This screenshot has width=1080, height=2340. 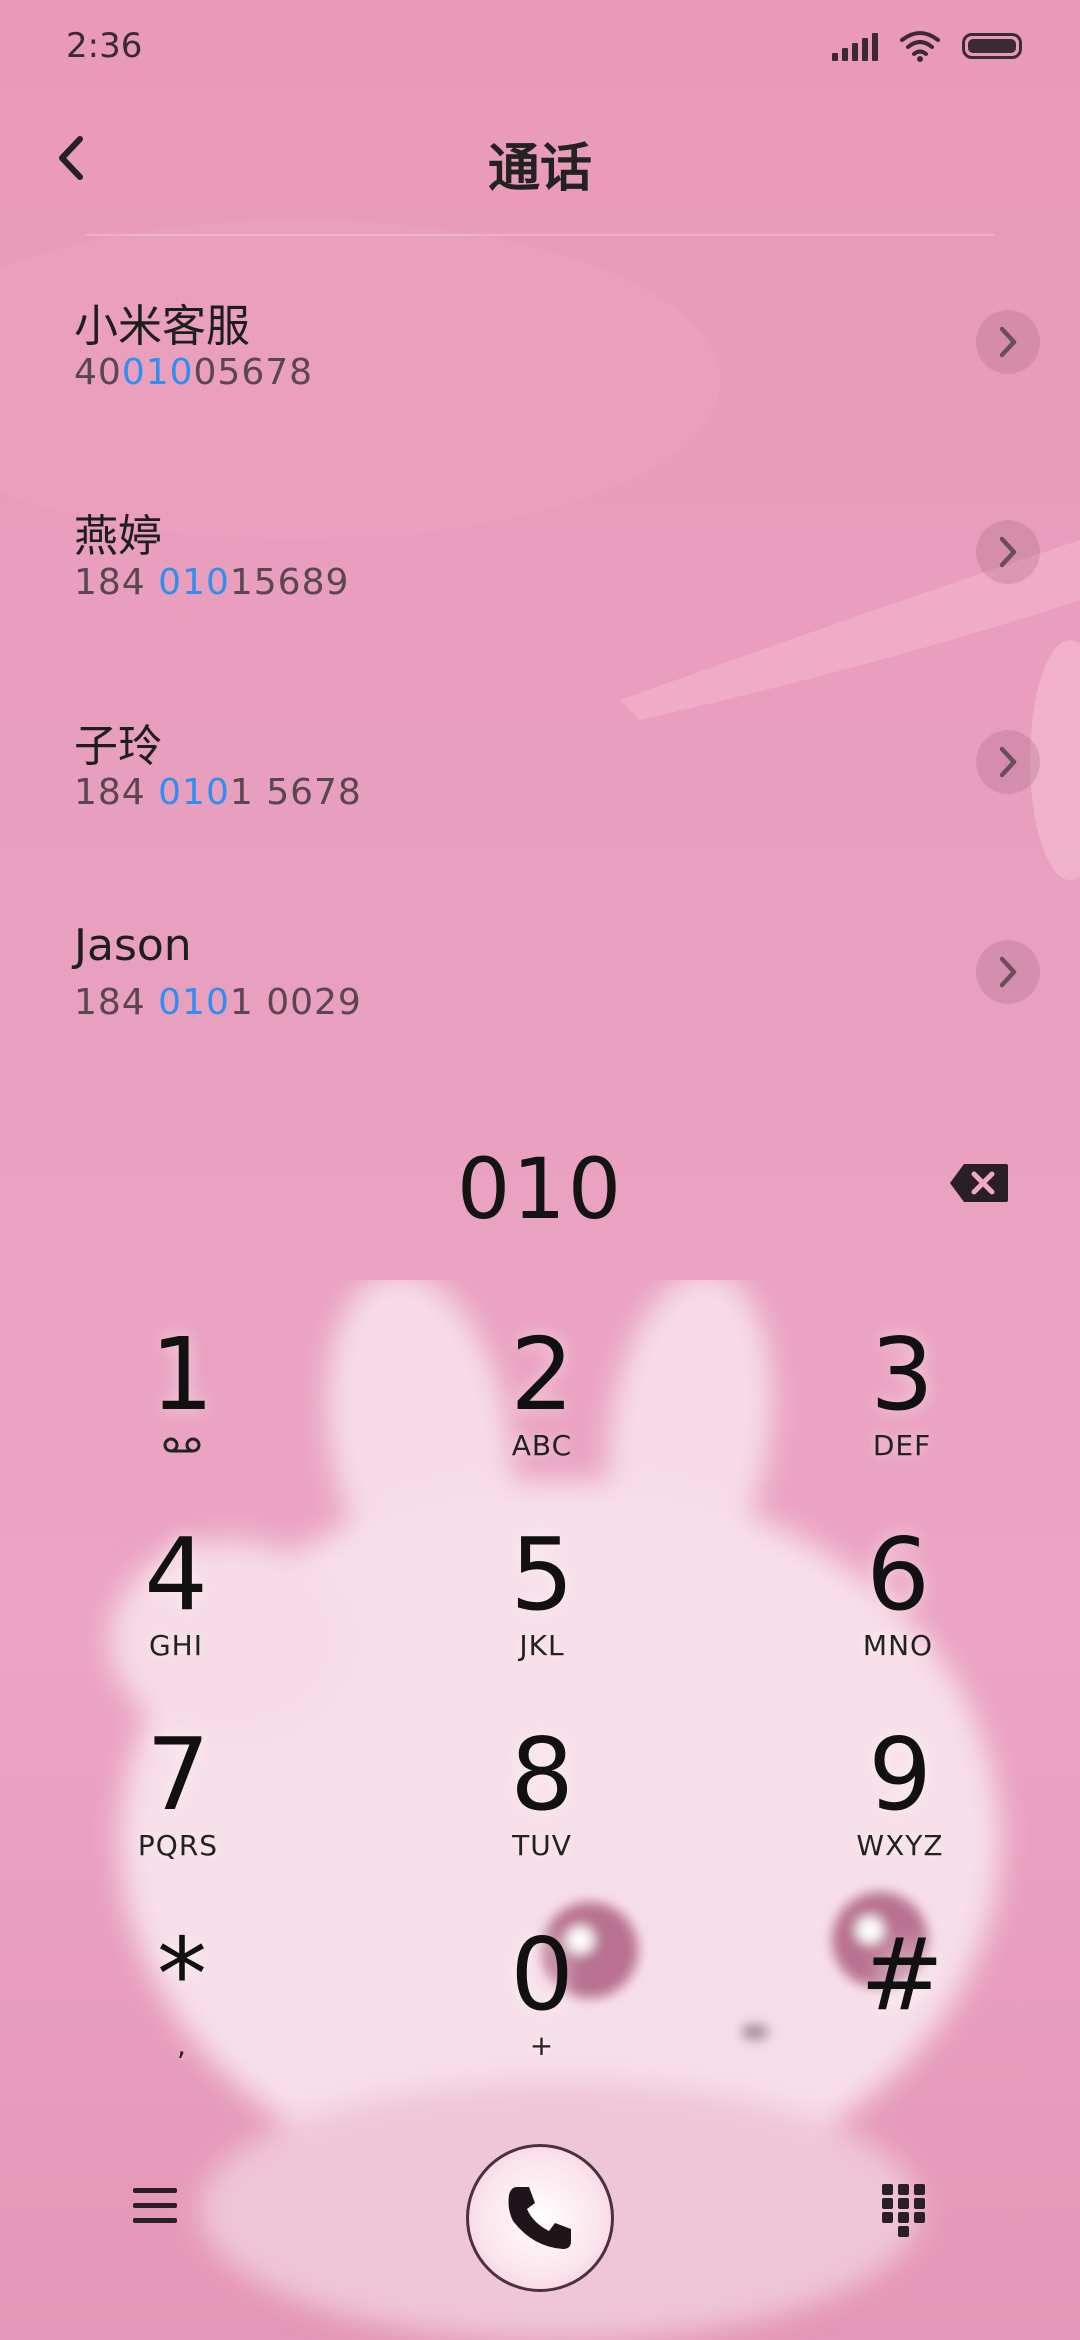 I want to click on dial-display: 010, so click(x=540, y=1191).